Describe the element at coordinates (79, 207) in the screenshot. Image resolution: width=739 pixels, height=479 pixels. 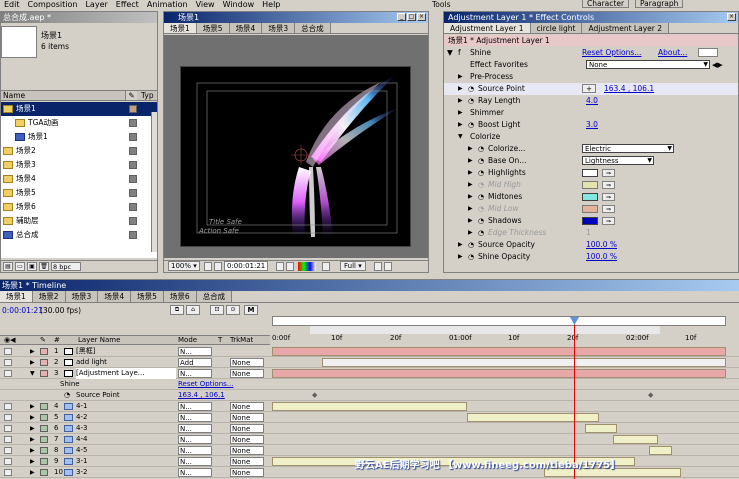
I see `list-item: 场景6` at that location.